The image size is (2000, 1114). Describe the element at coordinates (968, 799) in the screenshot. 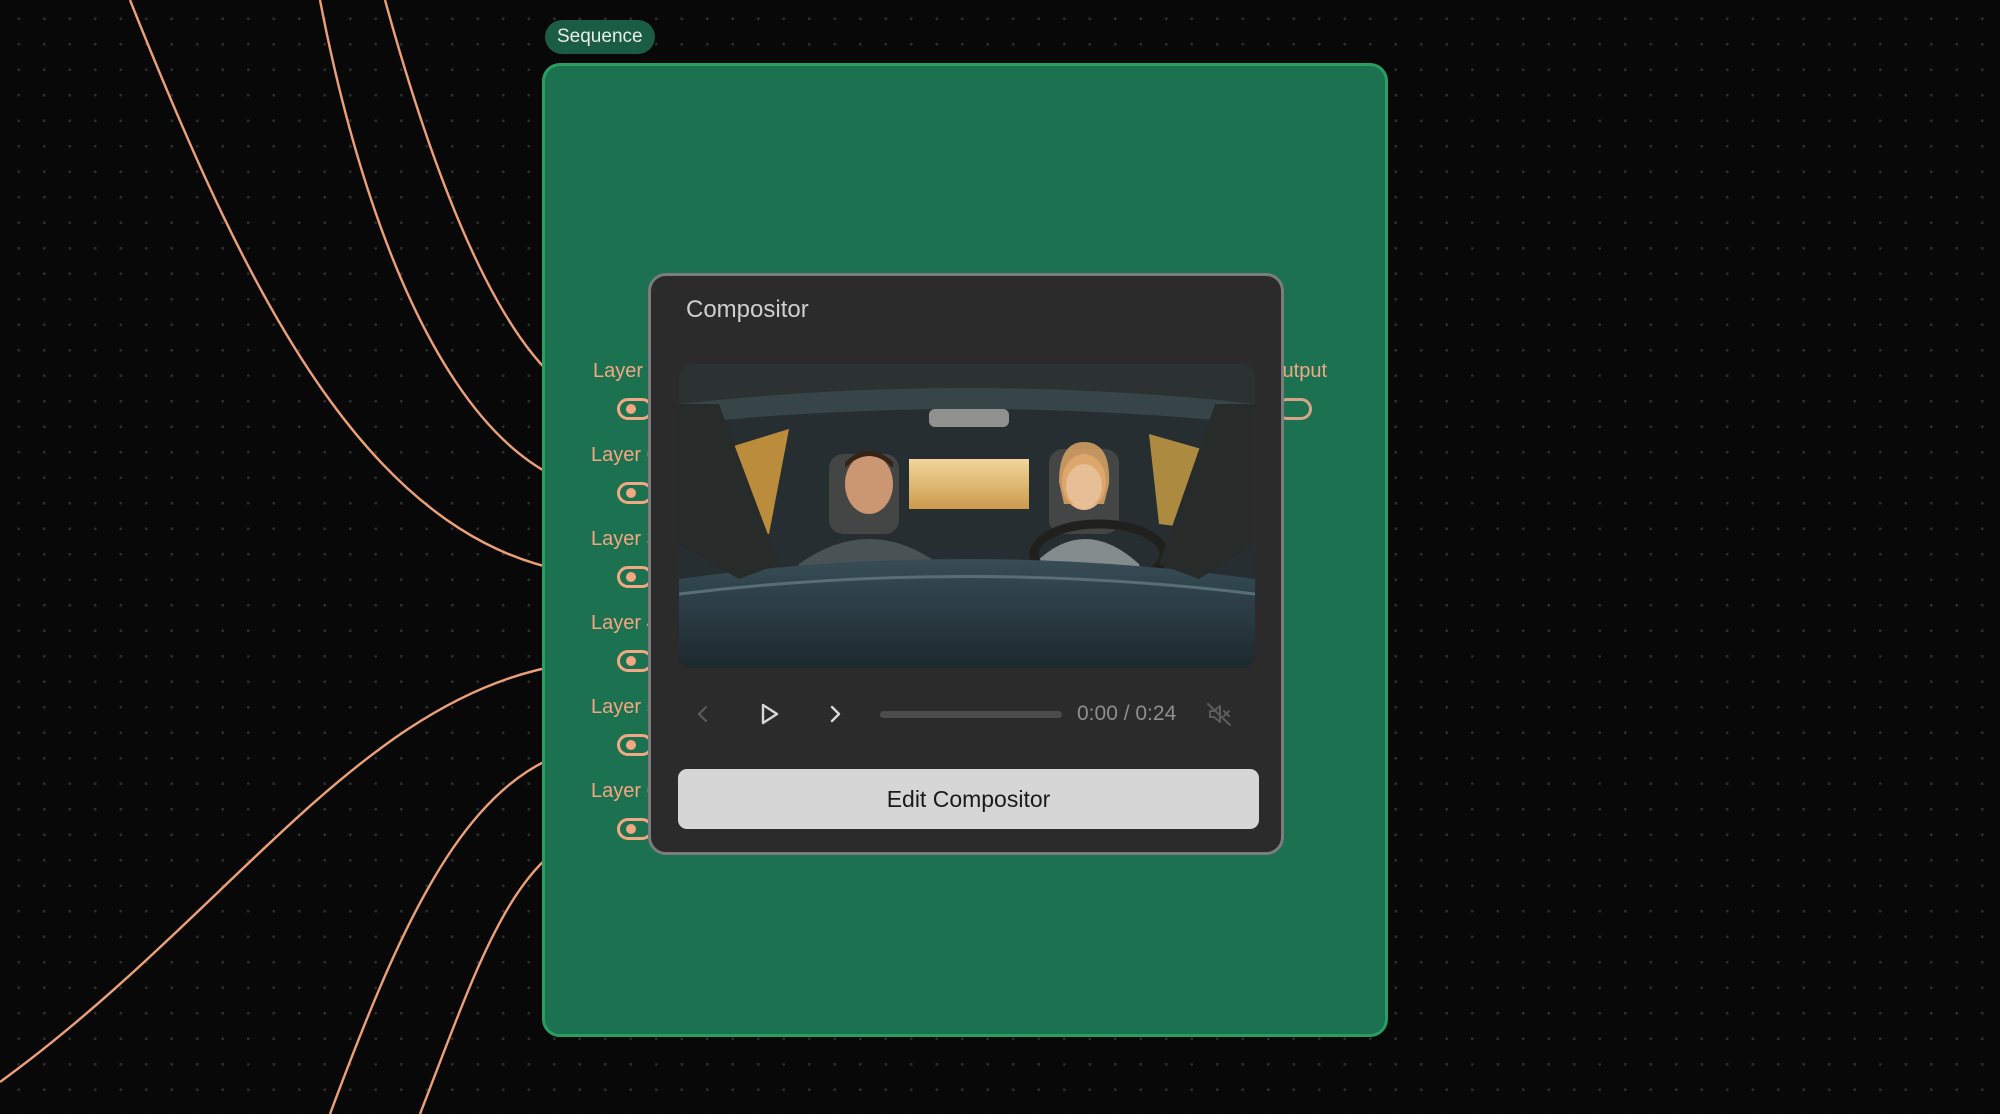

I see `edit-compositor-button: Edit Compositor` at that location.